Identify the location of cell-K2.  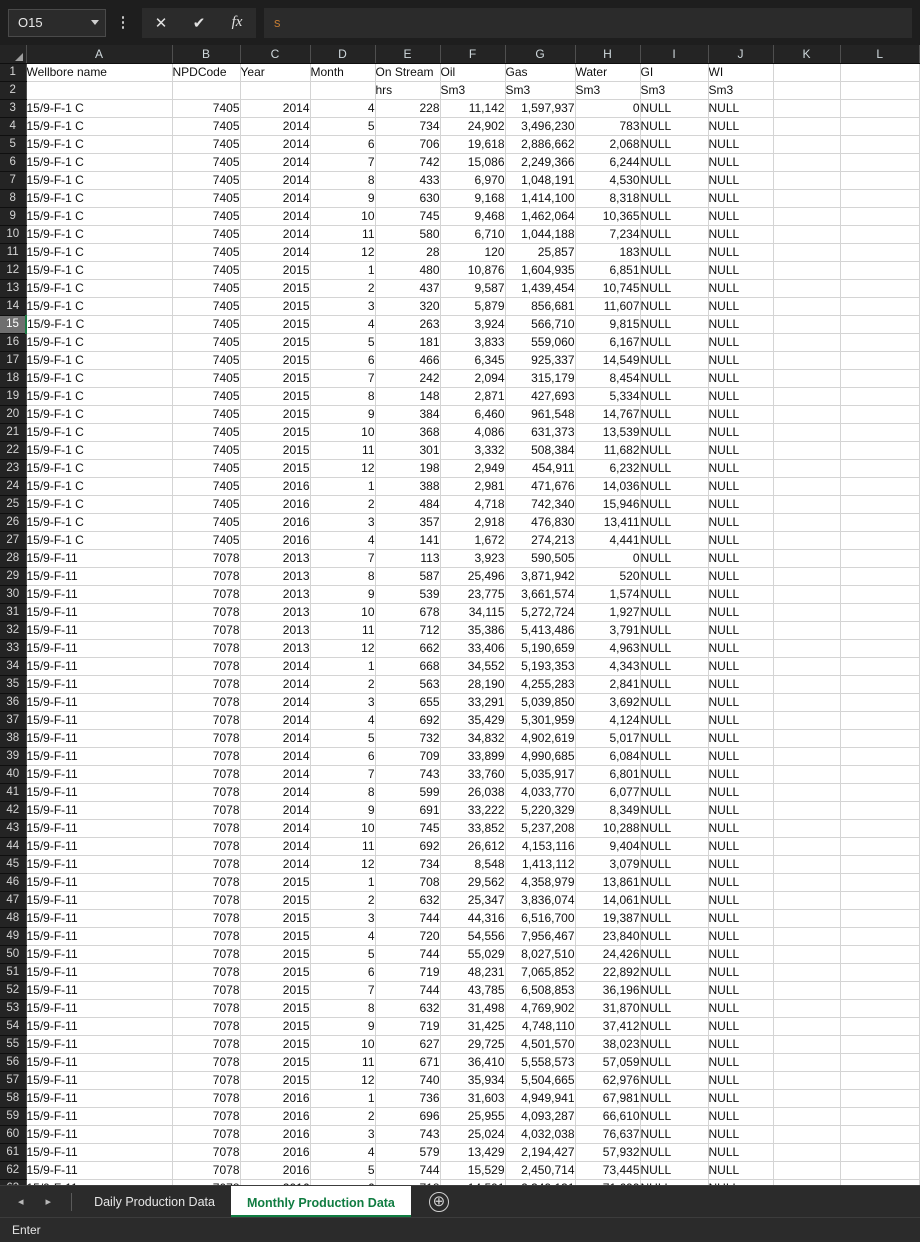
(807, 90).